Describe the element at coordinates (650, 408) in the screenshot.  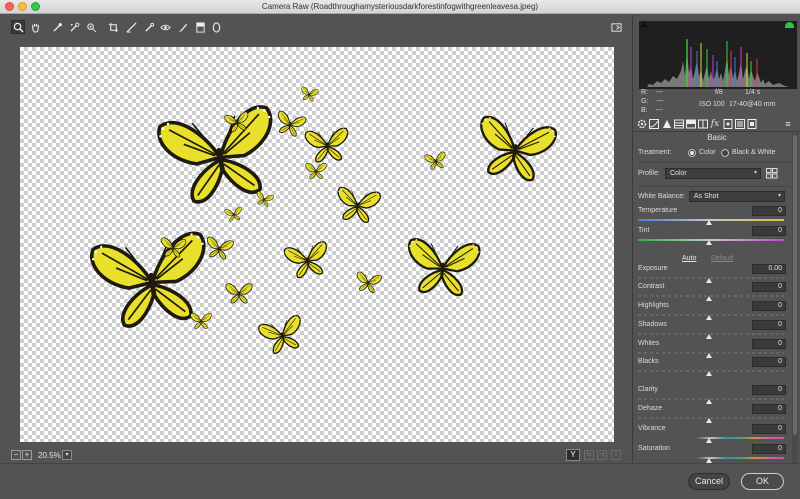
I see `slider-label-dehaze: Dehaze` at that location.